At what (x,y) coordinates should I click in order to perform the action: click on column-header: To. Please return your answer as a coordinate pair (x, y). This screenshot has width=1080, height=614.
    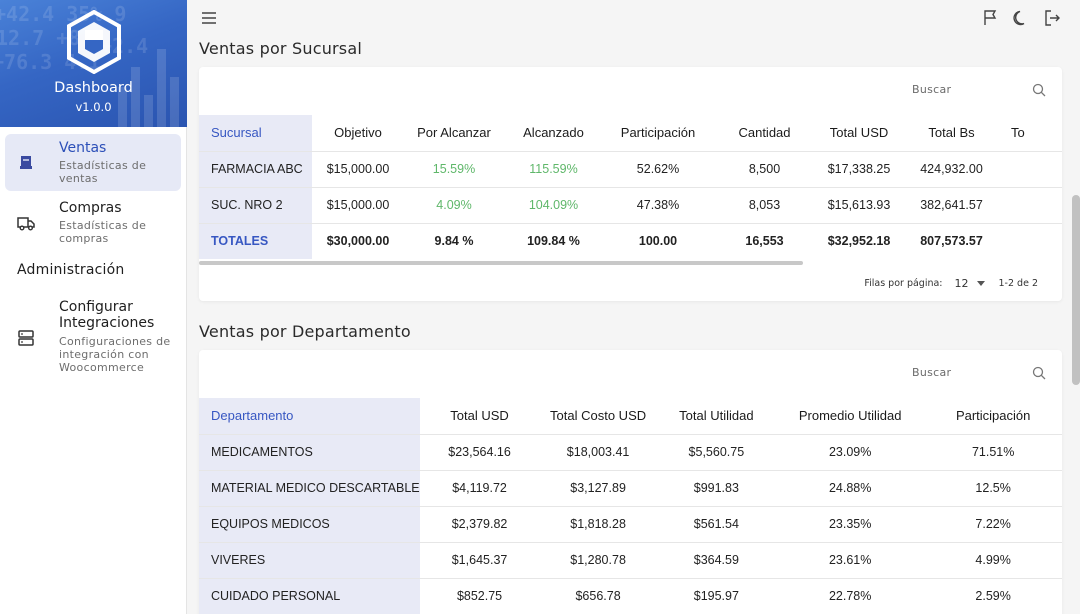
    Looking at the image, I should click on (1031, 133).